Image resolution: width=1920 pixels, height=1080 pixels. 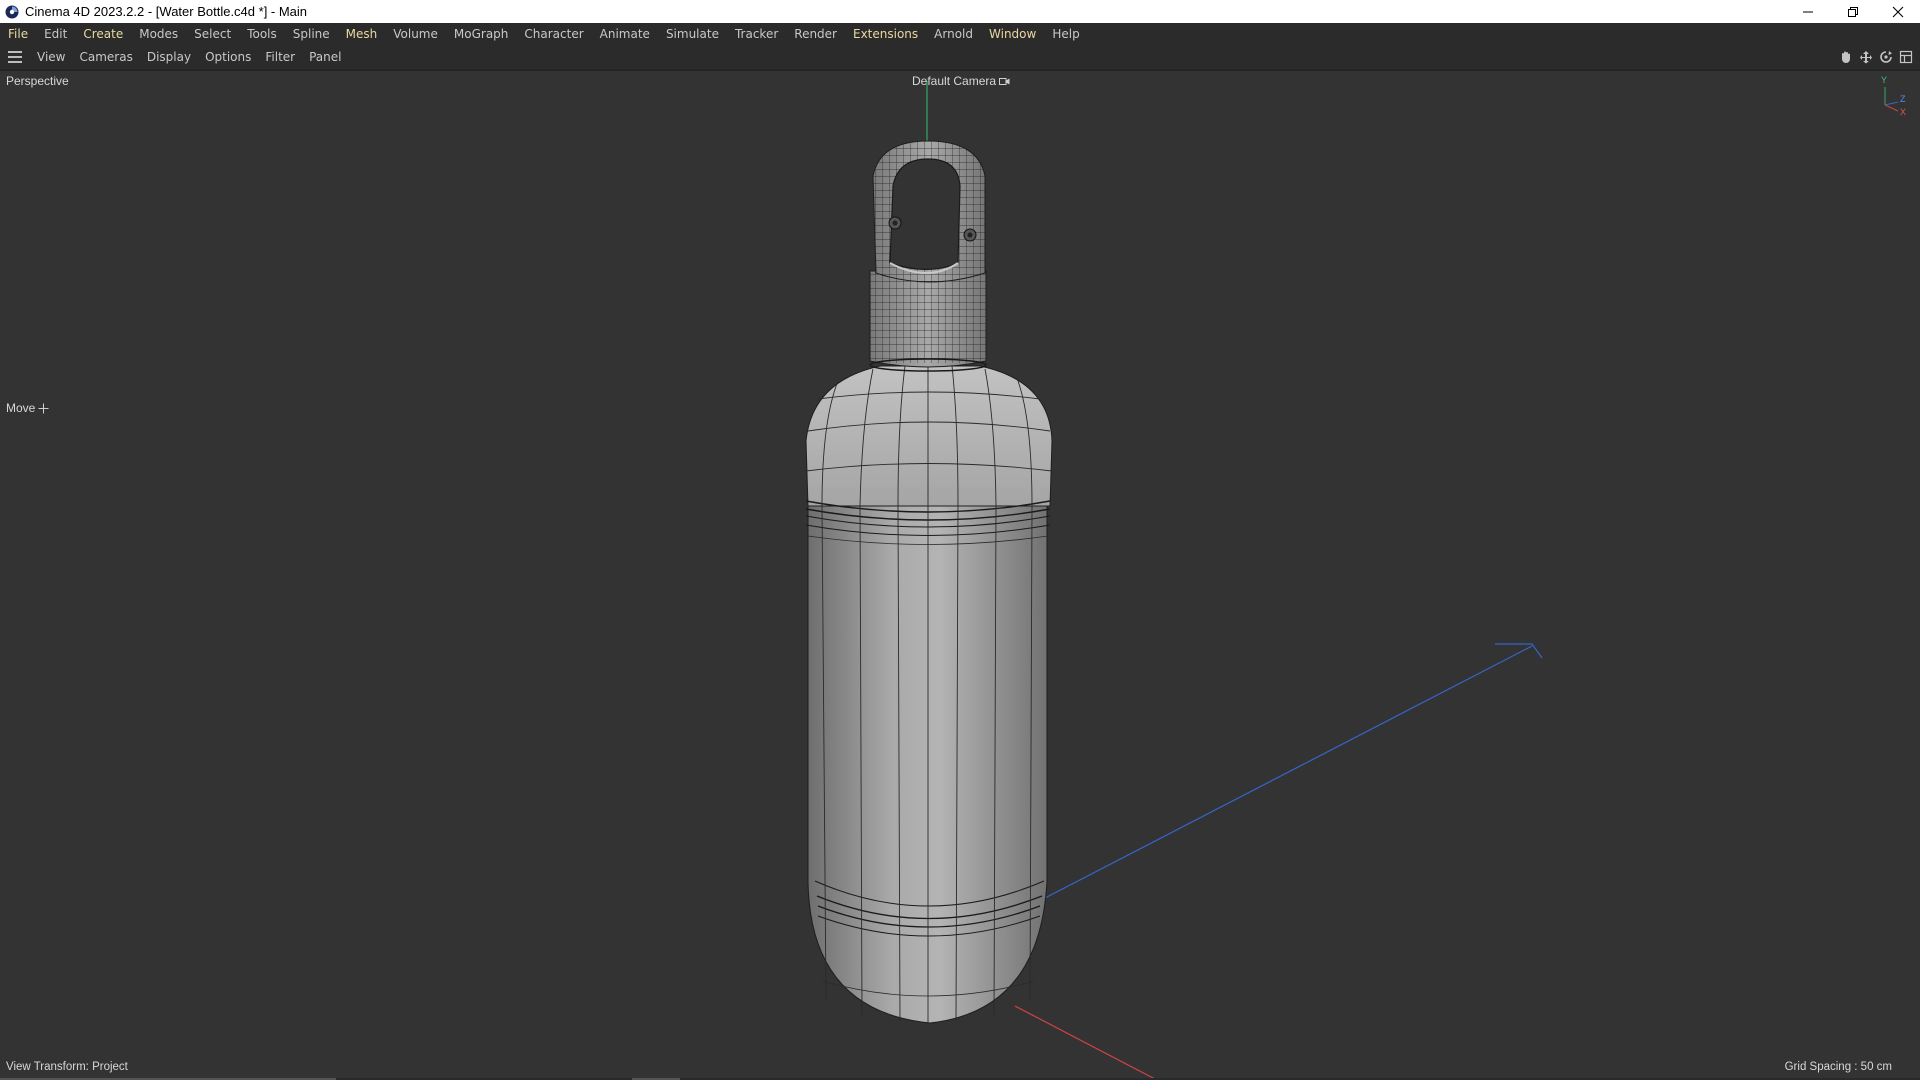 I want to click on restore-icon, so click(x=1852, y=11).